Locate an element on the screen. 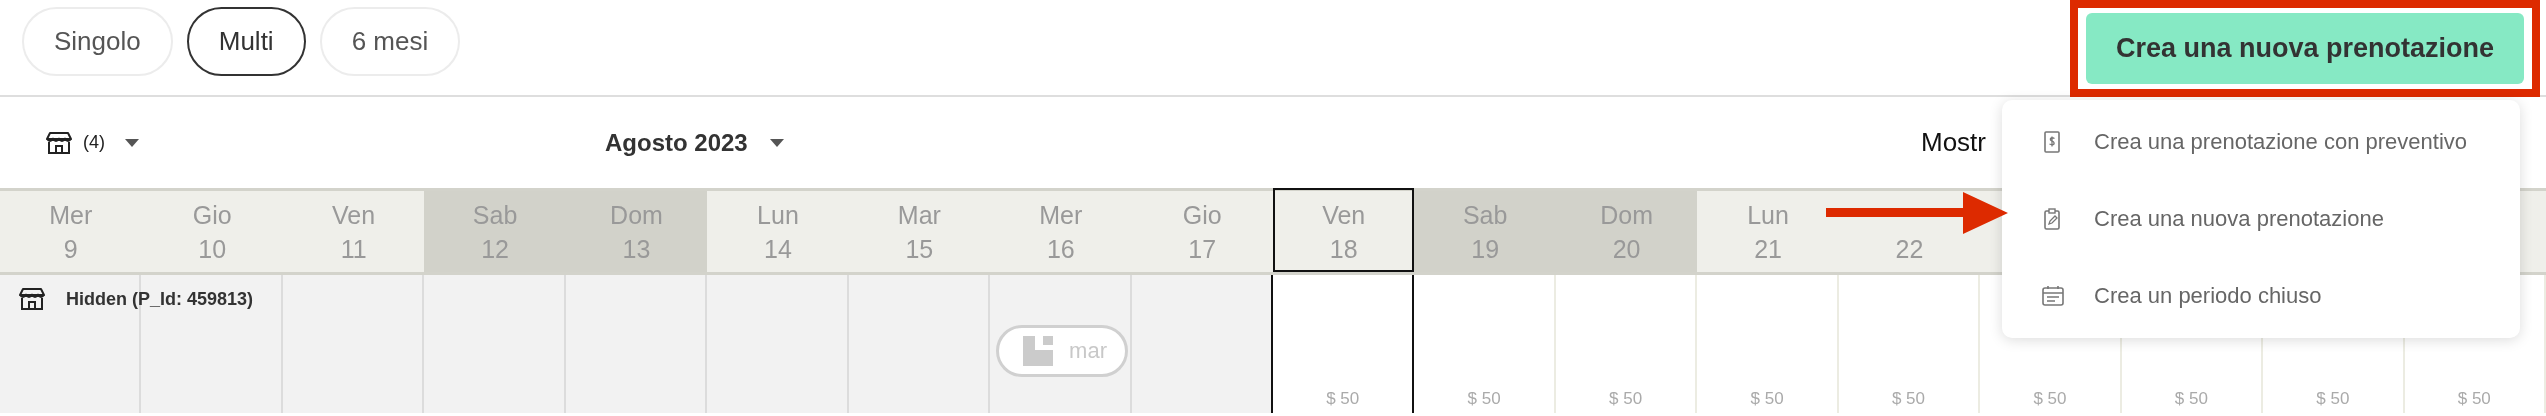 The image size is (2546, 416). day-header: Ven 18 is located at coordinates (1344, 230).